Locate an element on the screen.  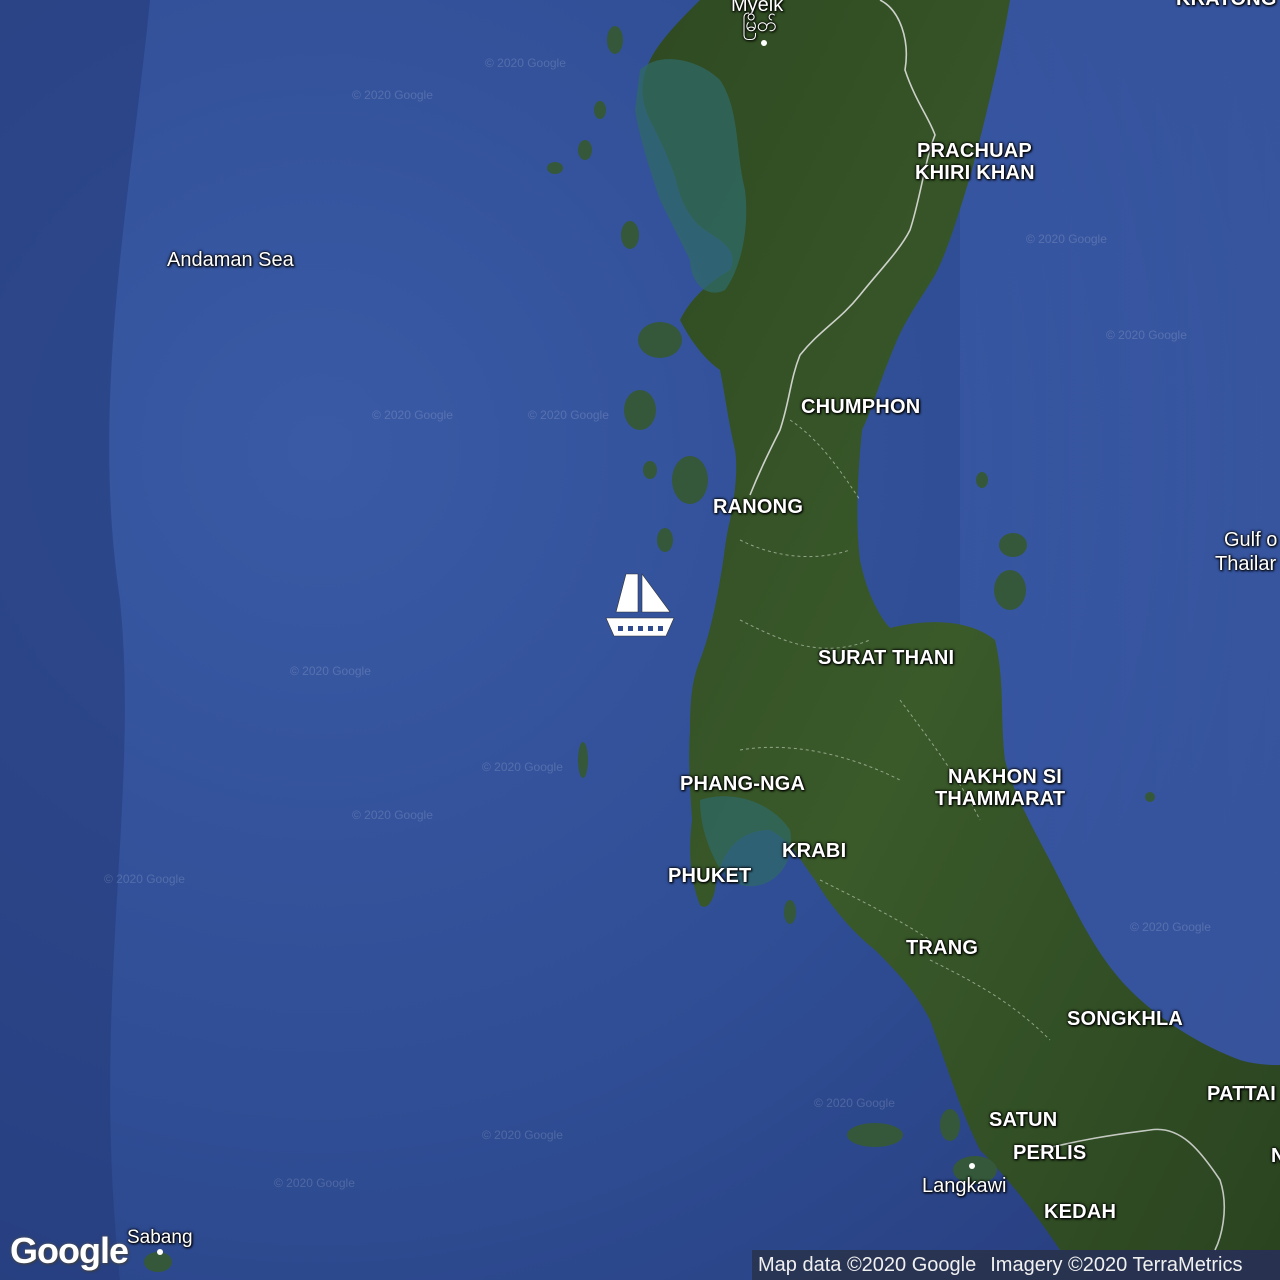
nakhon-si-thammarat-label-line1: NAKHON SI is located at coordinates (1005, 777).